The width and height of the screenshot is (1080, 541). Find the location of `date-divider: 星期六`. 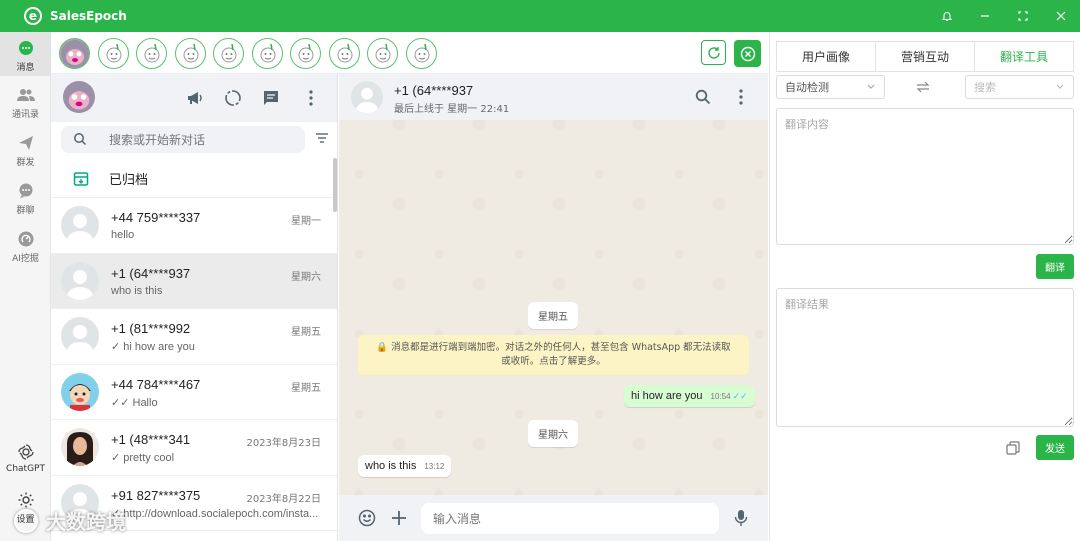

date-divider: 星期六 is located at coordinates (553, 433).